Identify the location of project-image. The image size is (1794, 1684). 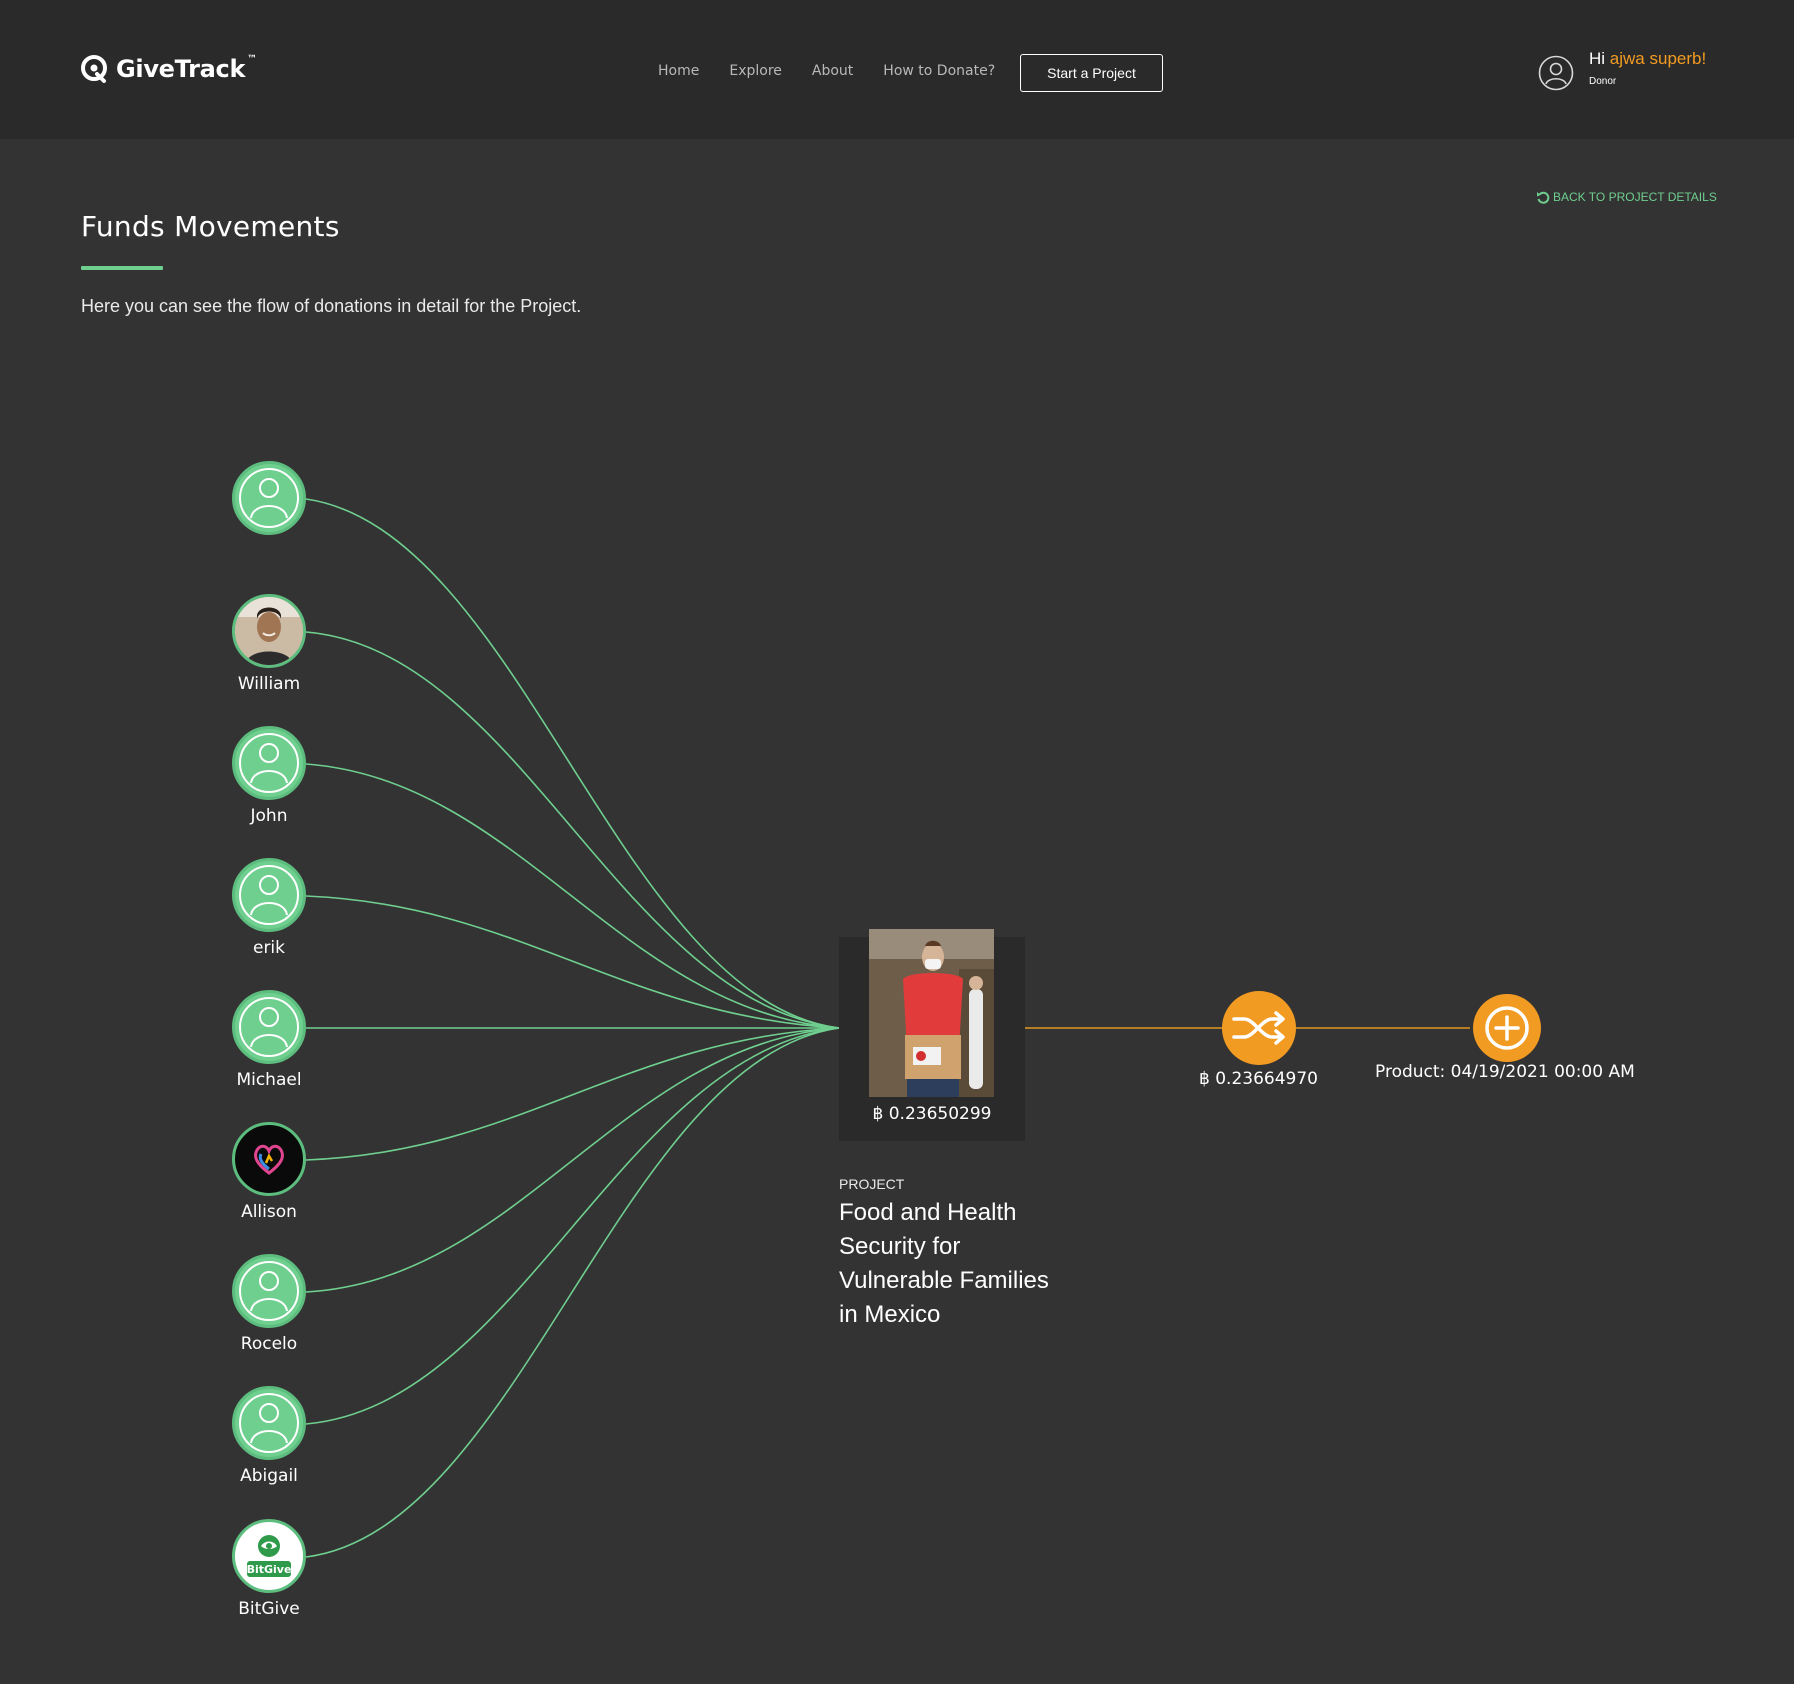
(931, 1013).